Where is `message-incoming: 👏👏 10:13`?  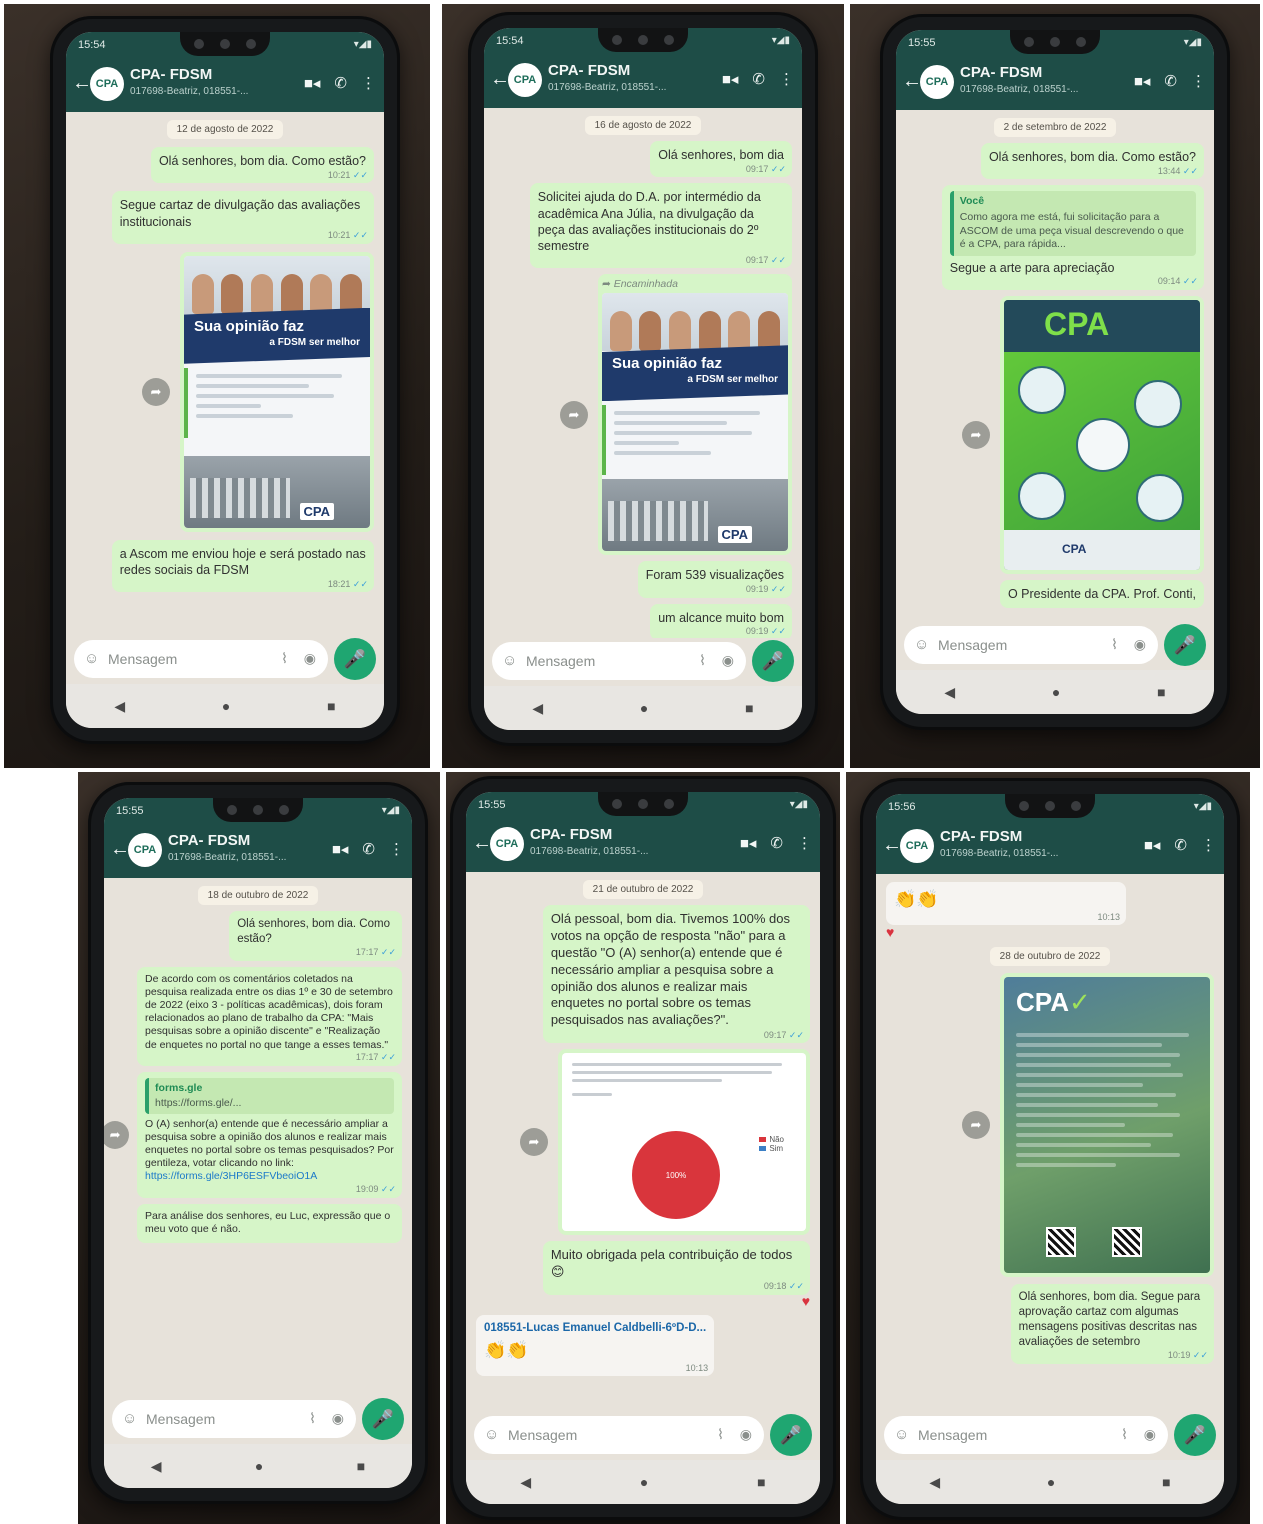
message-incoming: 👏👏 10:13 is located at coordinates (1006, 904).